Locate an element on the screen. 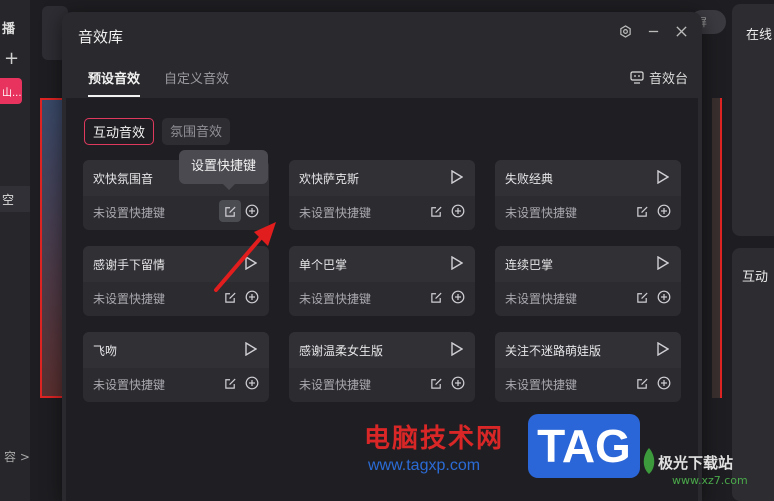  subtab-interactive-sounds: 互动音效 is located at coordinates (119, 131).